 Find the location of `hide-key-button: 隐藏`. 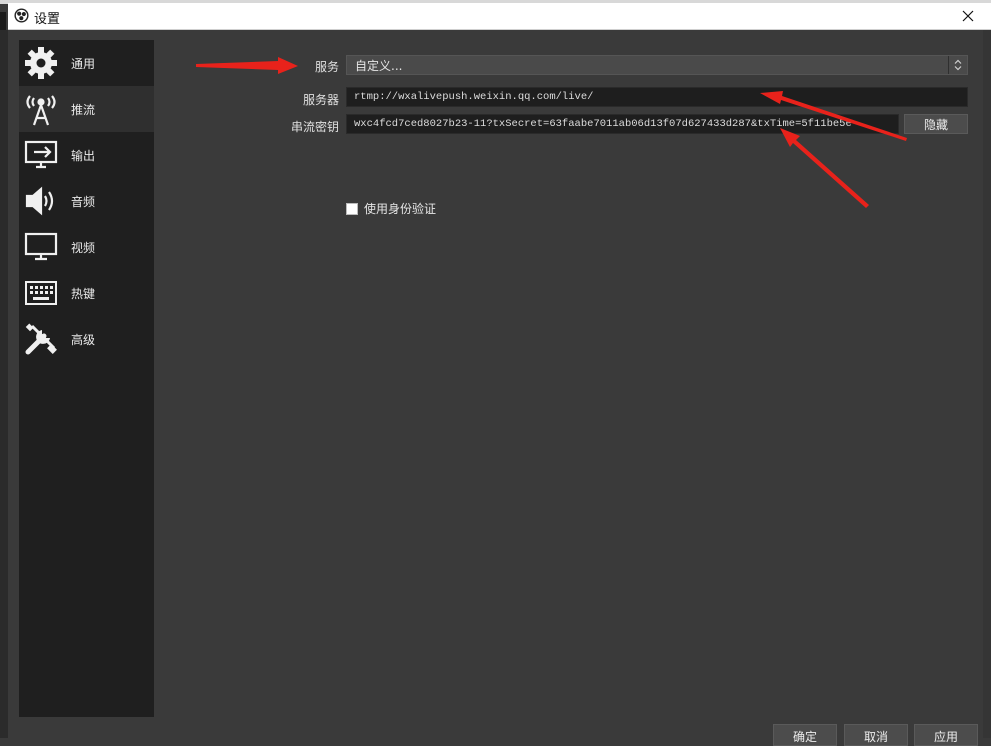

hide-key-button: 隐藏 is located at coordinates (936, 124).